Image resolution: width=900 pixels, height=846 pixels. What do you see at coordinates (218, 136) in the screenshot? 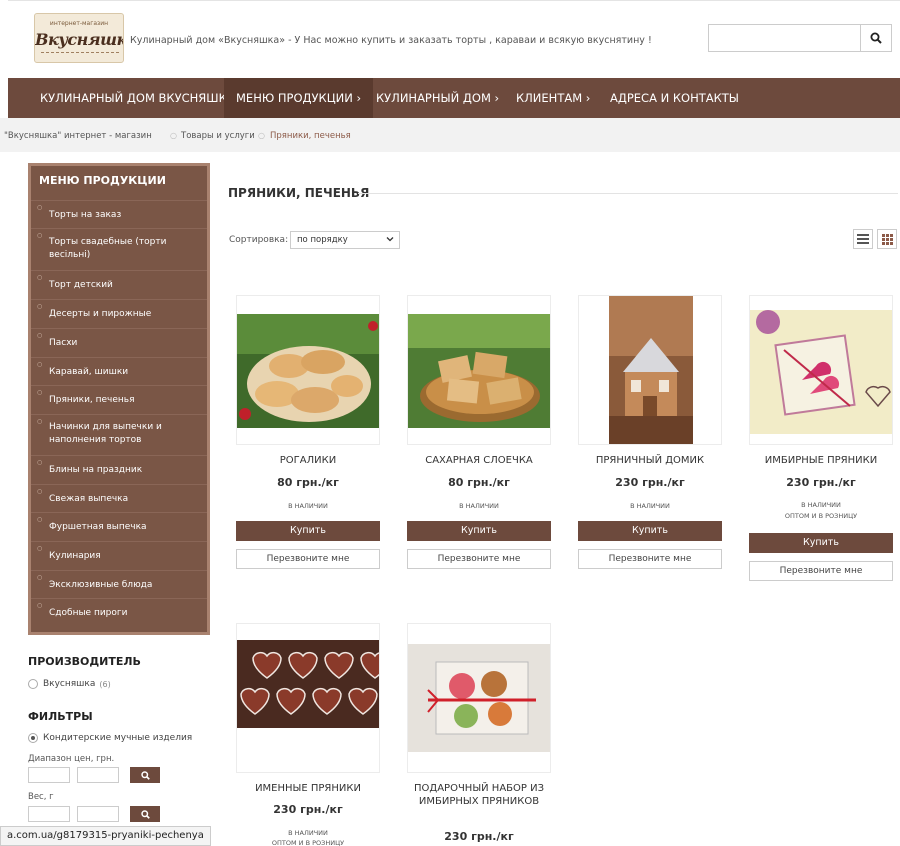
I see `breadcrumb-goods: Товары и услуги` at bounding box center [218, 136].